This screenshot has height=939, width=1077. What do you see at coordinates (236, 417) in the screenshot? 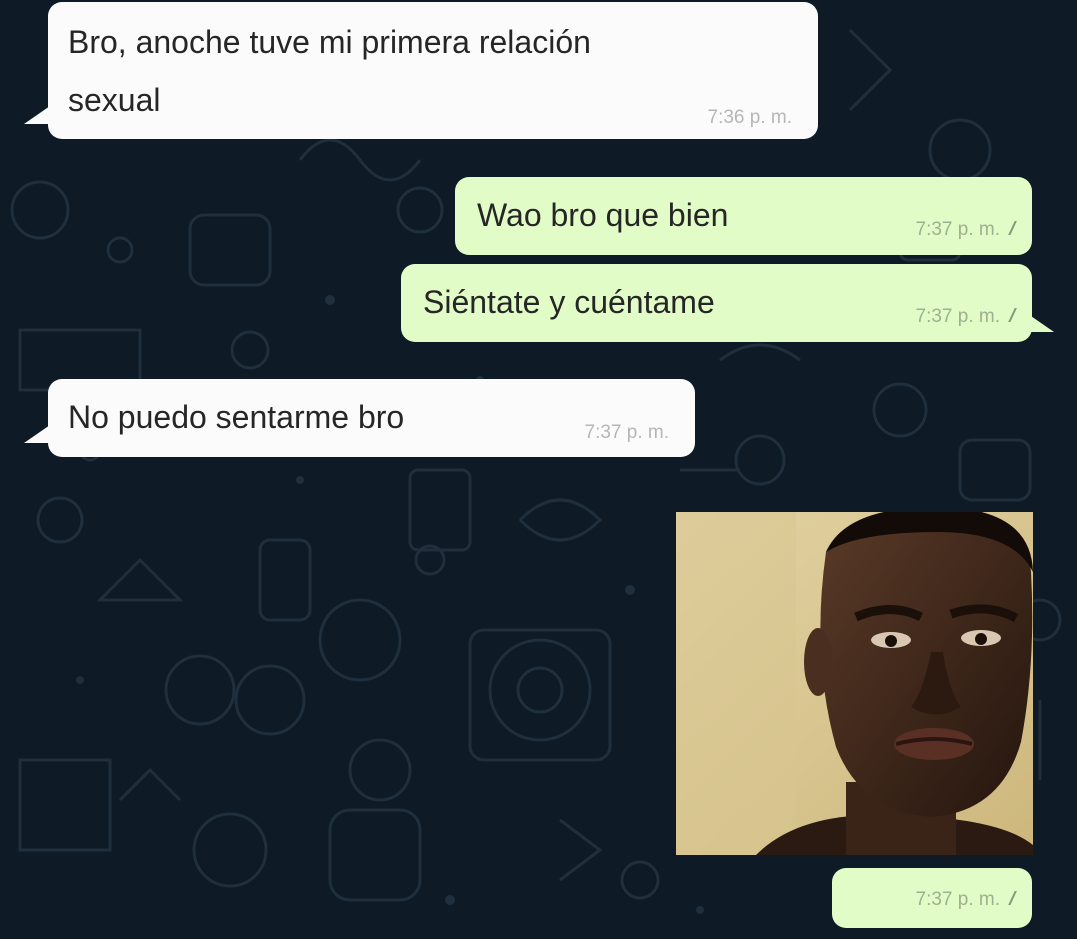
I see `message-text: No puedo sentarme bro` at bounding box center [236, 417].